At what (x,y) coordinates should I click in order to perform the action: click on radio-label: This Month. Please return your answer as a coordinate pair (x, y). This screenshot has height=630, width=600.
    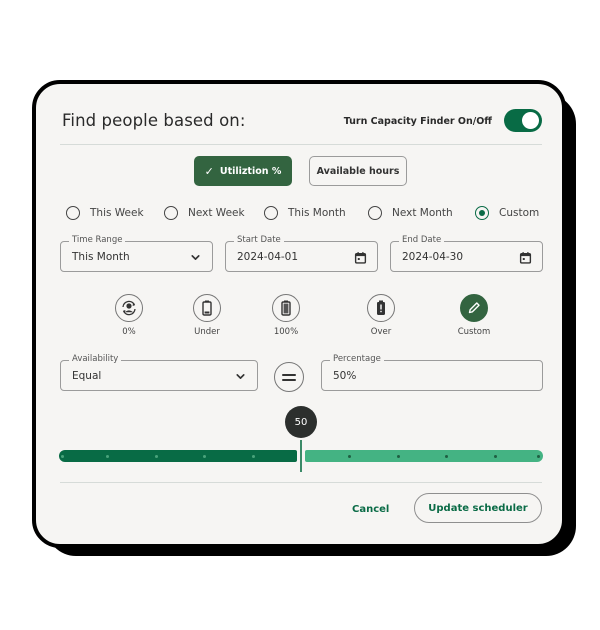
    Looking at the image, I should click on (317, 213).